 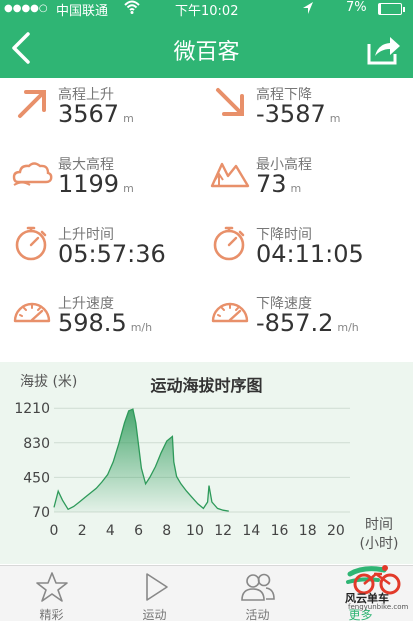 I want to click on stat-max-elevation: 最大高程 1199 m, so click(x=107, y=182).